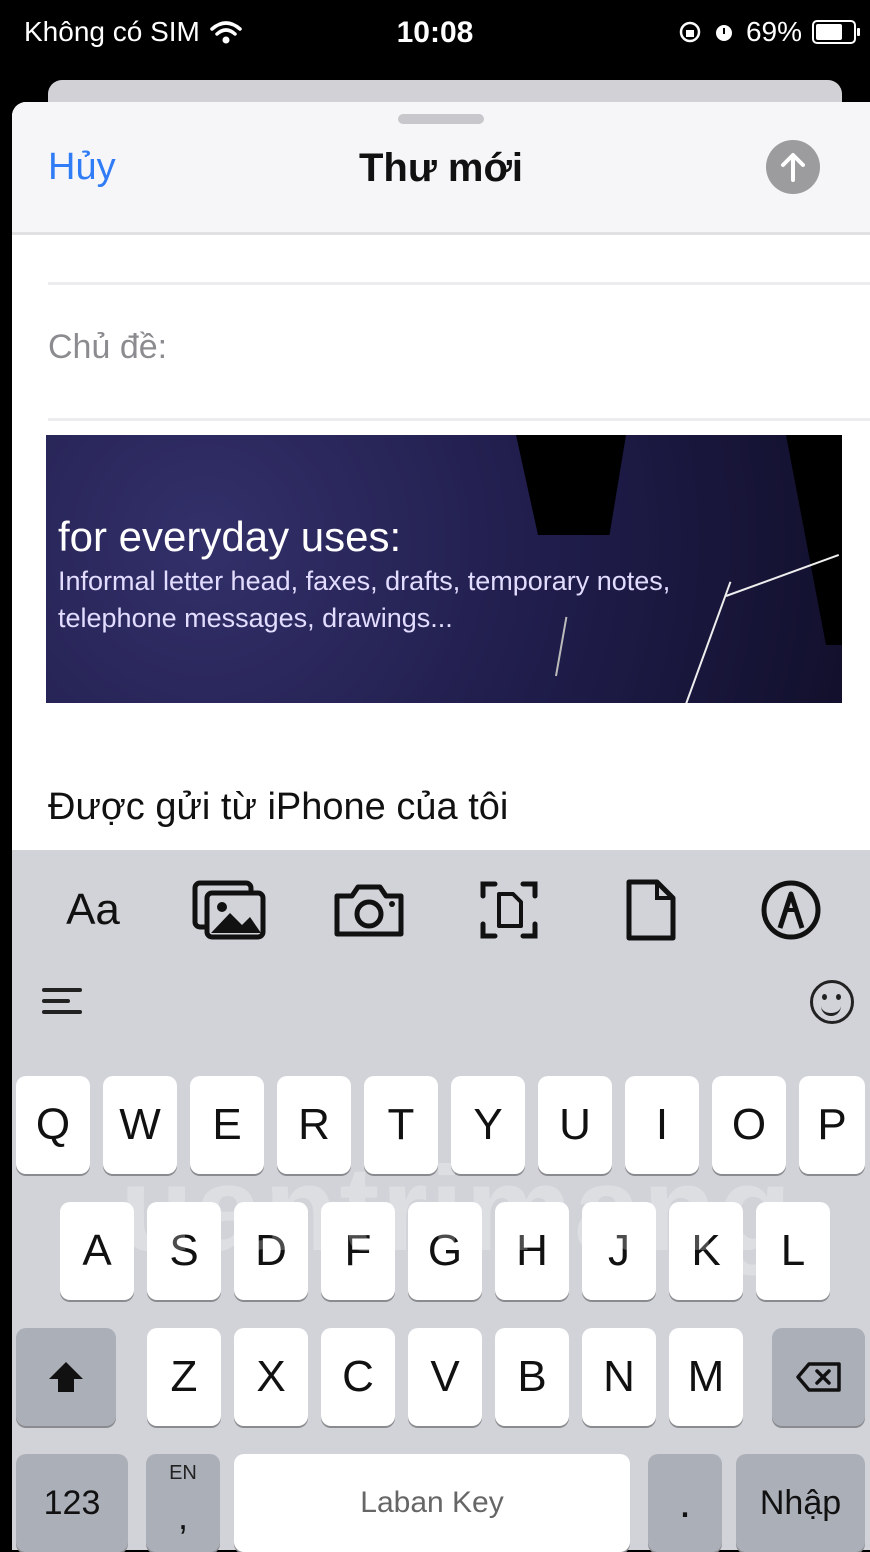 The width and height of the screenshot is (870, 1552). I want to click on send-button, so click(793, 167).